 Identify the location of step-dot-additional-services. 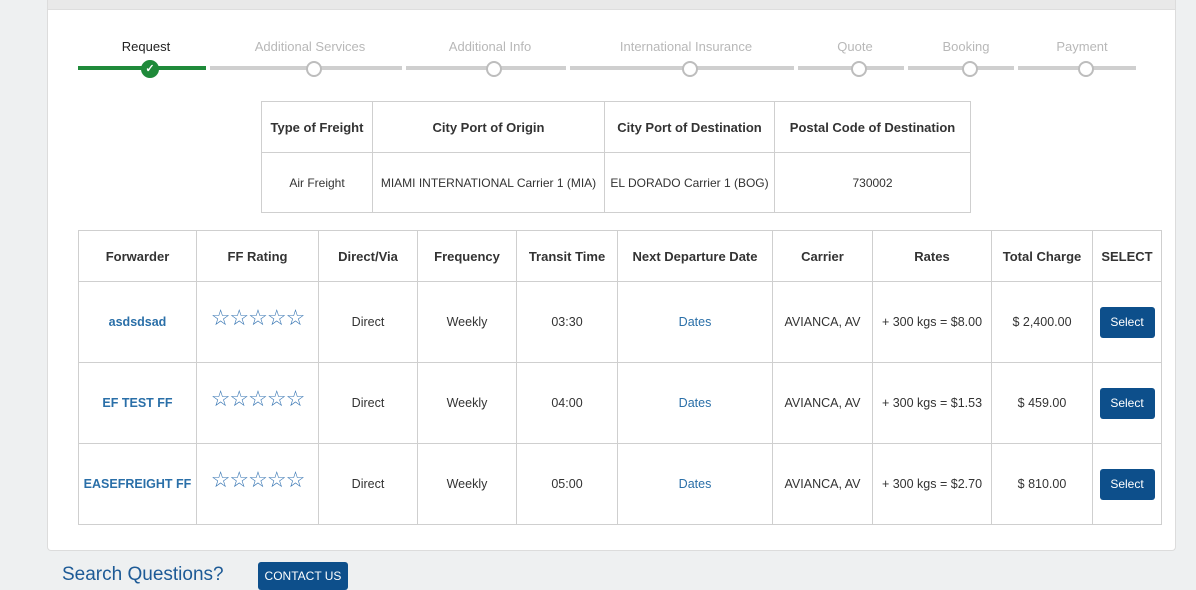
(314, 69).